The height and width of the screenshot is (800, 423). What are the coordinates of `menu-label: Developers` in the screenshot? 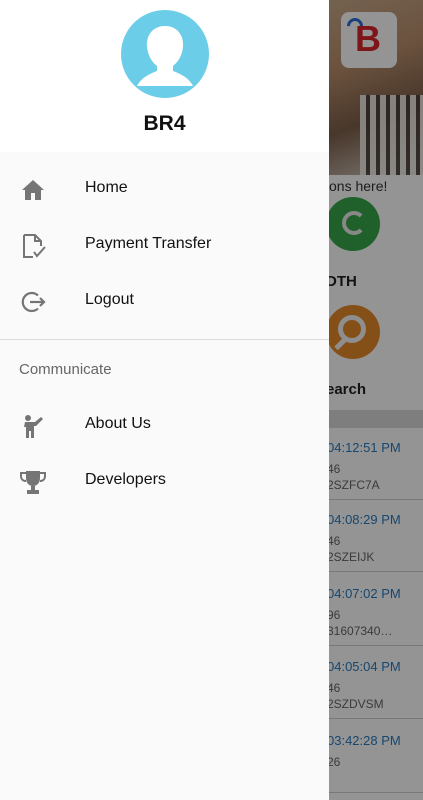 It's located at (125, 479).